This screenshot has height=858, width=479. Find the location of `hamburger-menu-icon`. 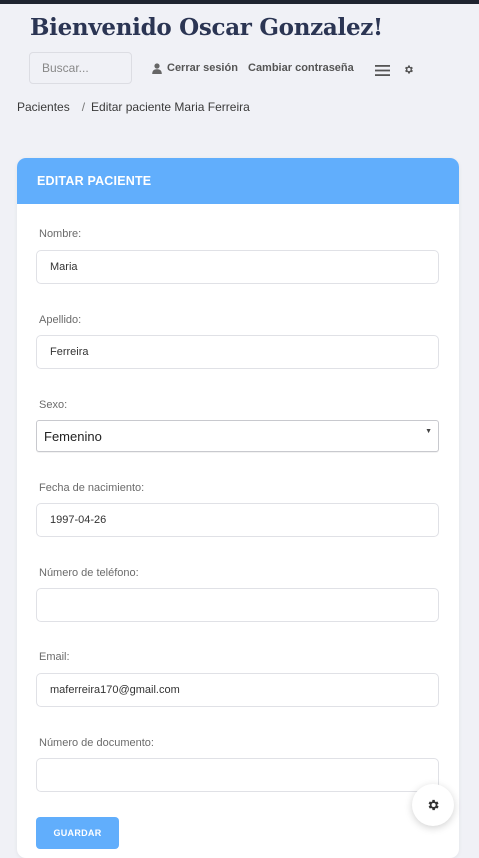

hamburger-menu-icon is located at coordinates (382, 72).